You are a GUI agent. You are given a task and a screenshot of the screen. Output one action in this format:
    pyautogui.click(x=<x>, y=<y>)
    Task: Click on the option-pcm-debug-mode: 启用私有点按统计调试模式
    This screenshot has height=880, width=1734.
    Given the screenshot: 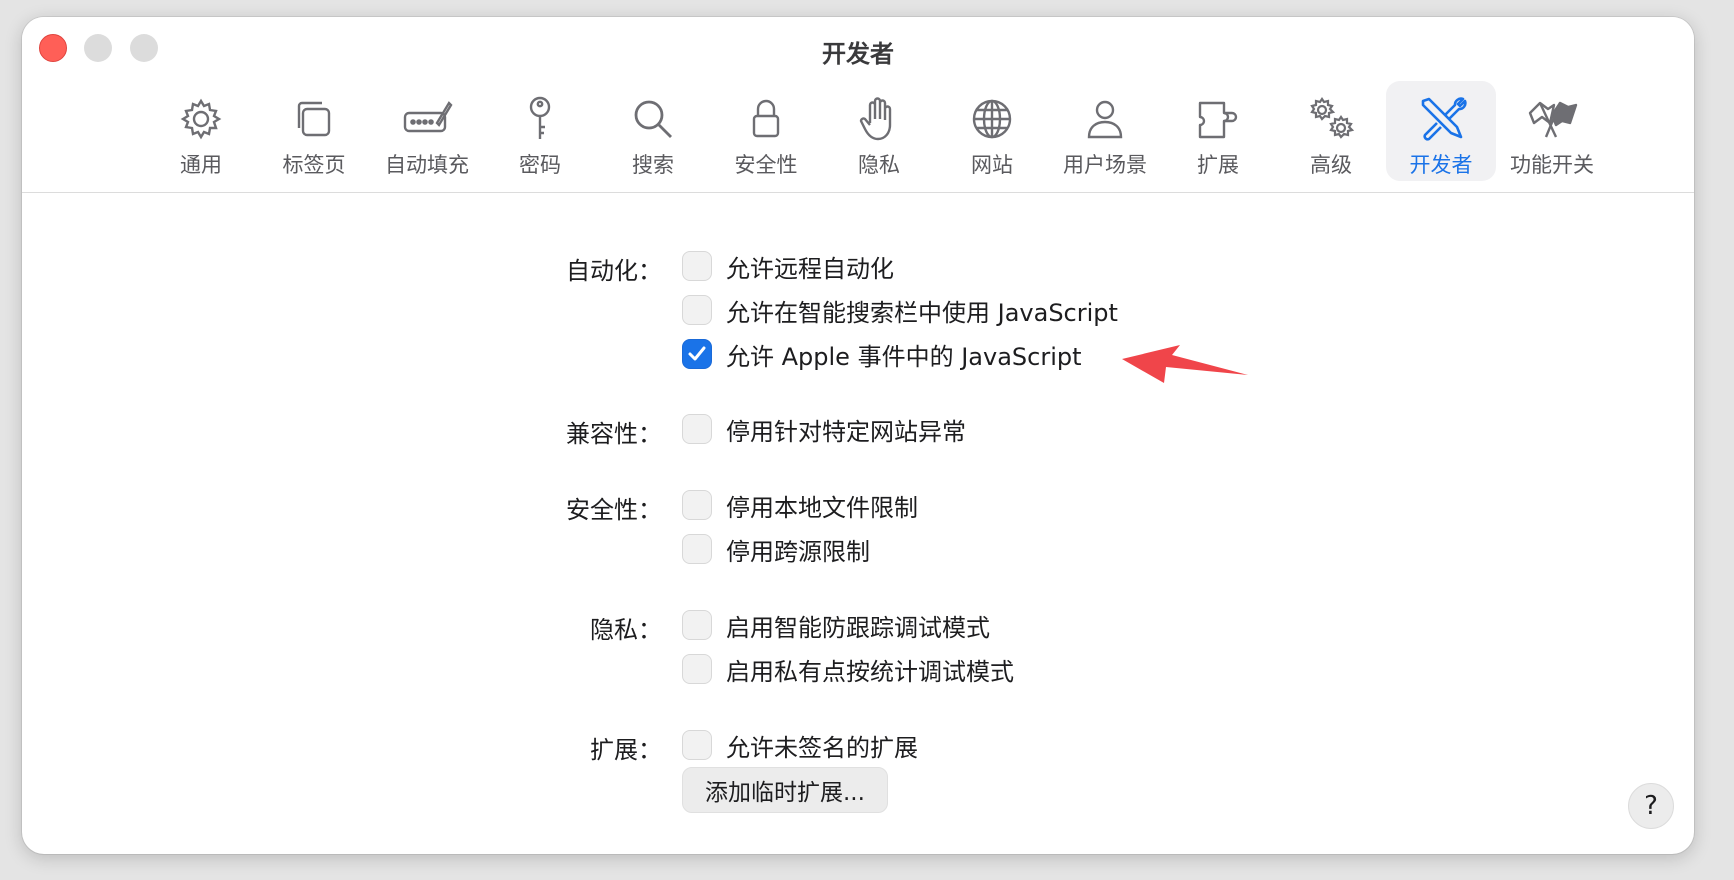 What is the action you would take?
    pyautogui.click(x=848, y=669)
    